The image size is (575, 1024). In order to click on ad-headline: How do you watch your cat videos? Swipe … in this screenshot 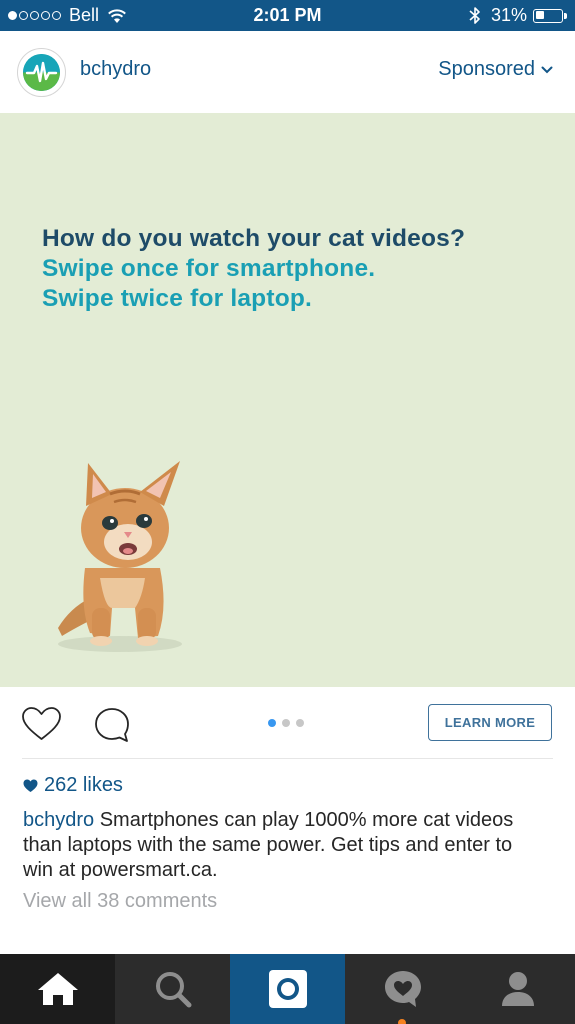, I will do `click(253, 269)`.